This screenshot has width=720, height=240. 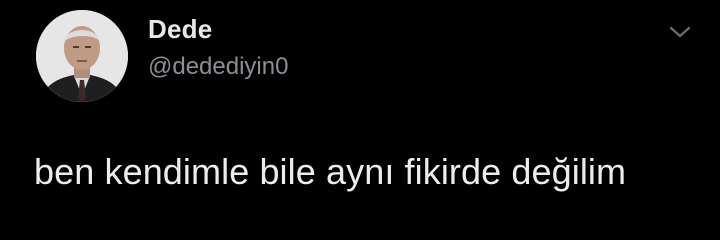 I want to click on more-options-button, so click(x=680, y=32).